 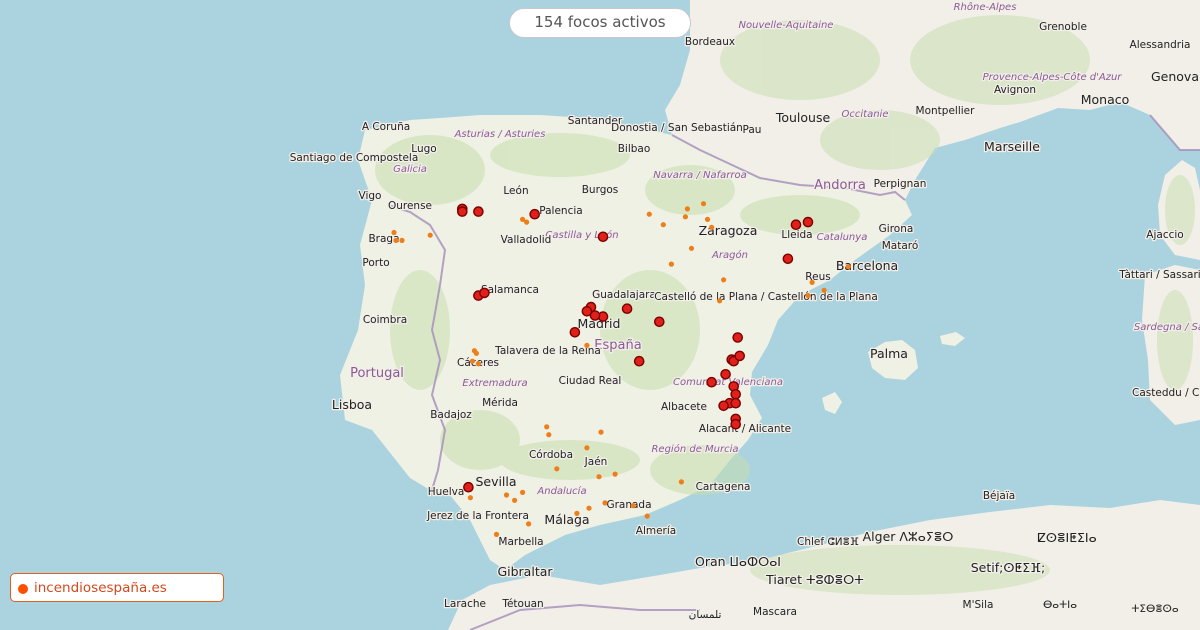 What do you see at coordinates (617, 345) in the screenshot?
I see `label-espana: España` at bounding box center [617, 345].